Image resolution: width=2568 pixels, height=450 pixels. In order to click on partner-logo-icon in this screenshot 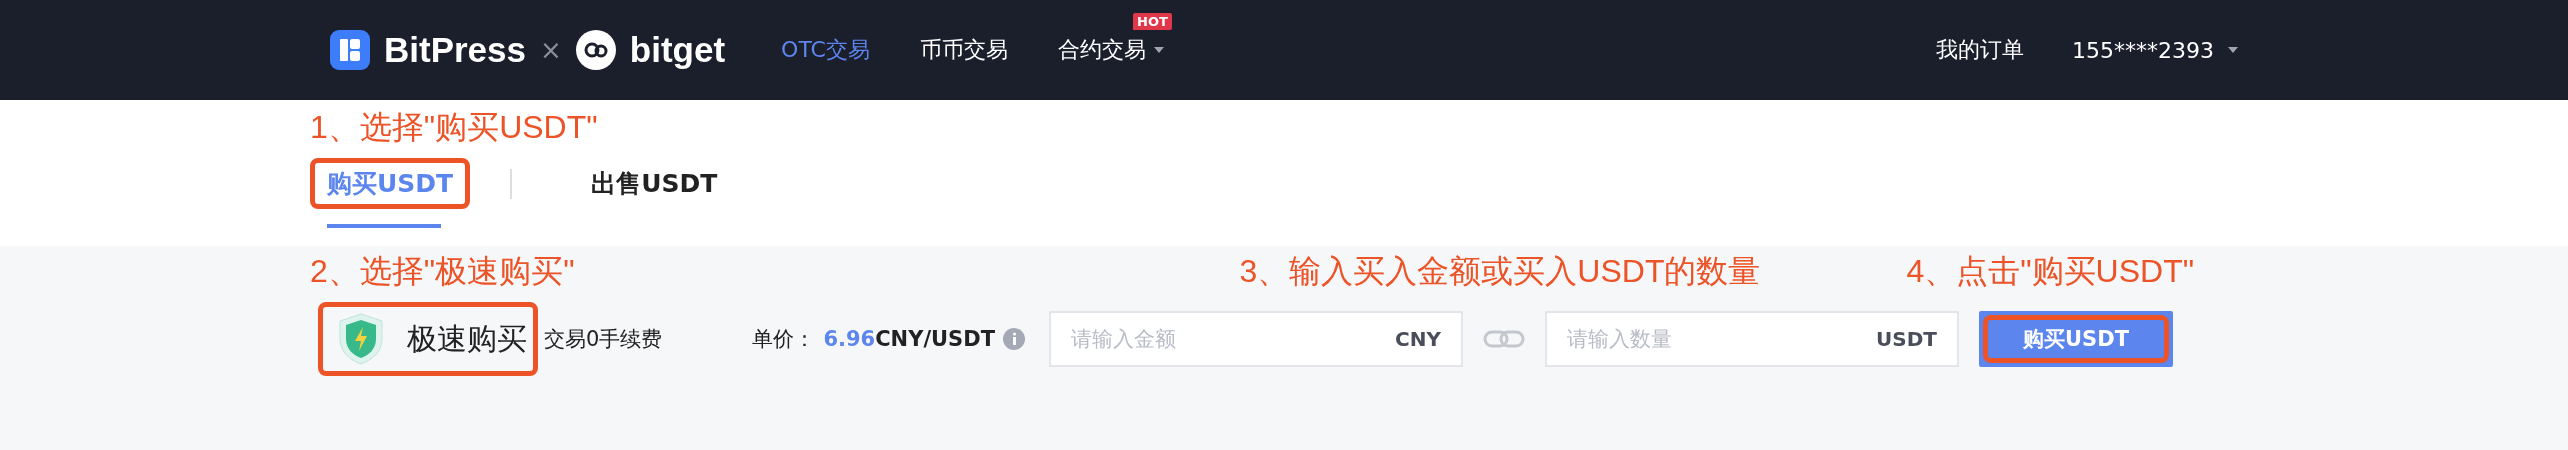, I will do `click(595, 50)`.